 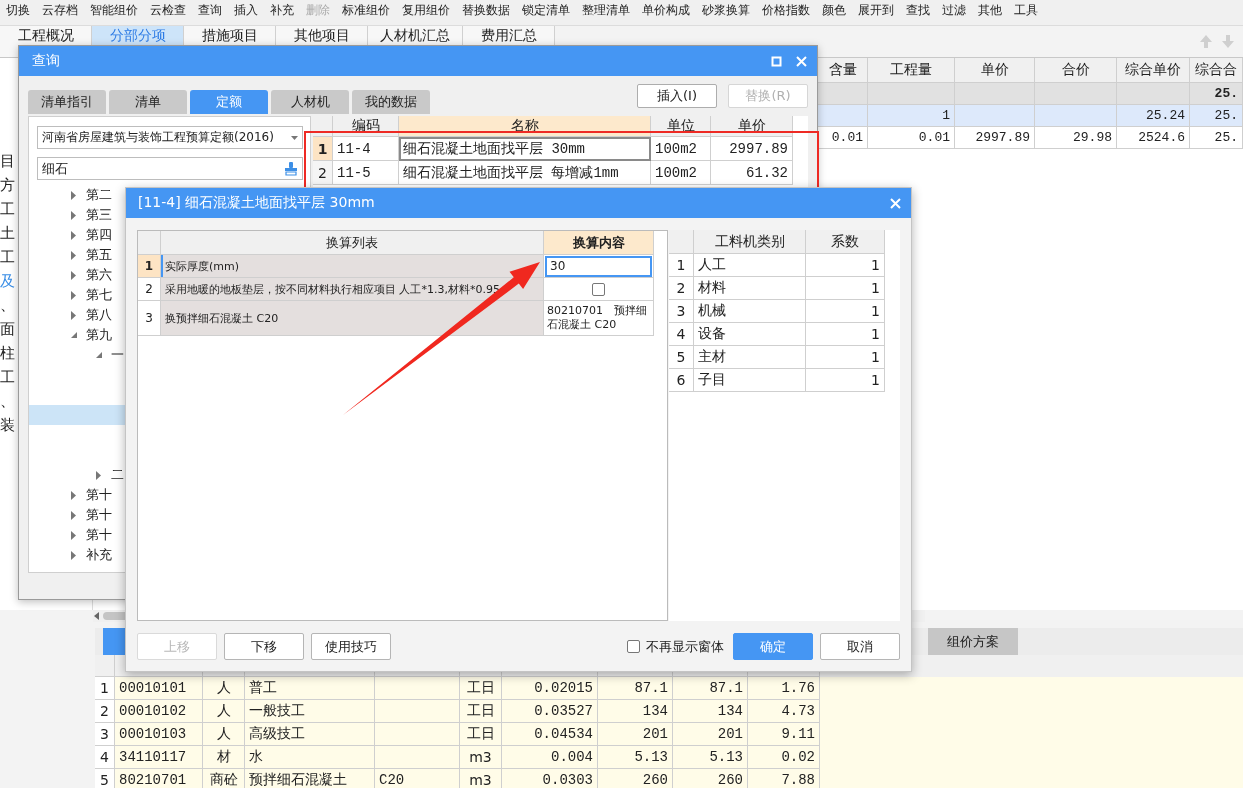 What do you see at coordinates (7, 234) in the screenshot?
I see `tree-item: 土` at bounding box center [7, 234].